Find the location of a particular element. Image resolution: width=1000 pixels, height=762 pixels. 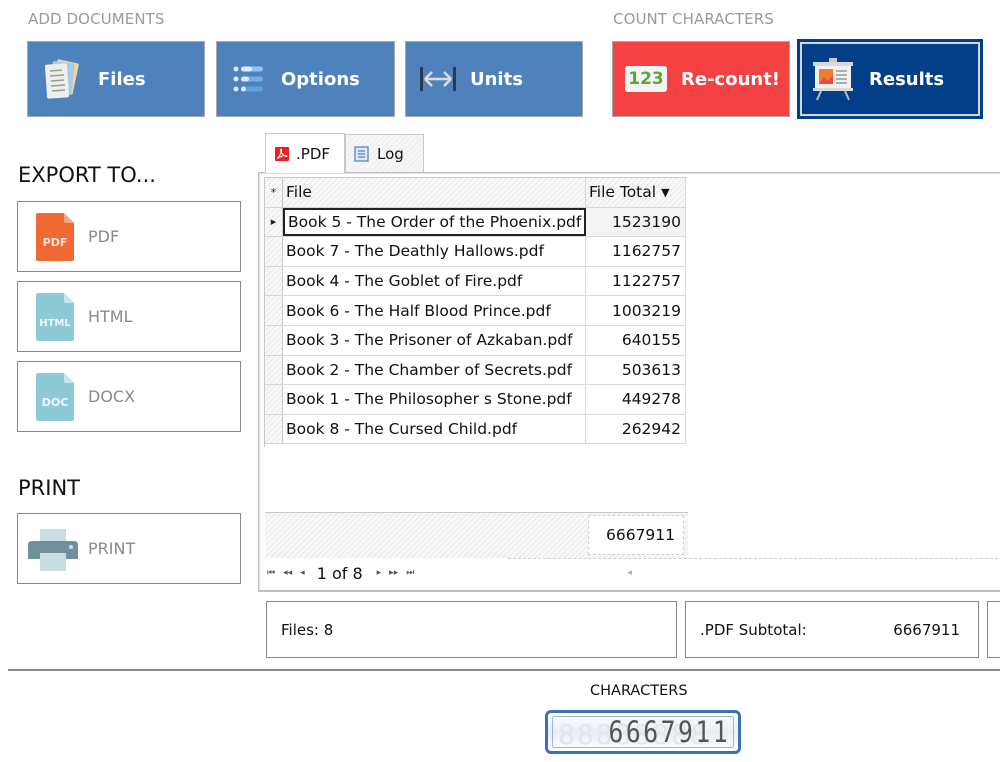

tab-pdf-label: .PDF is located at coordinates (313, 153).